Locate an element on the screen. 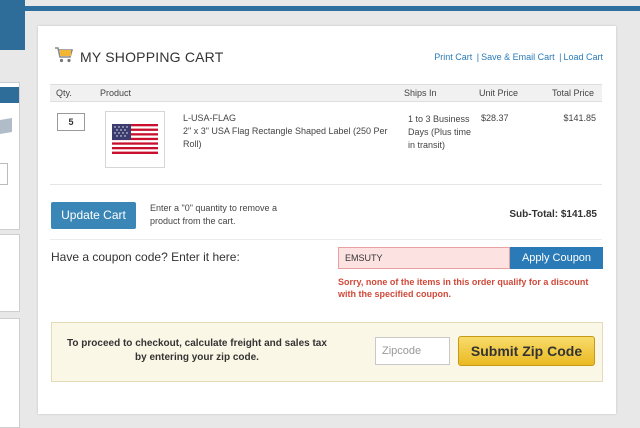 The height and width of the screenshot is (428, 640). update-cart-button: Update Cart is located at coordinates (93, 215).